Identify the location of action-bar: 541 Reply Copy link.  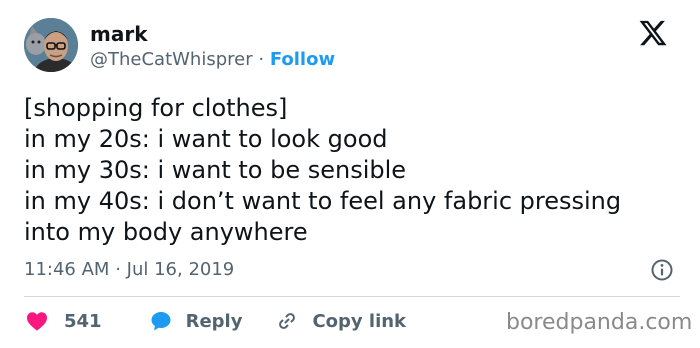
(215, 321).